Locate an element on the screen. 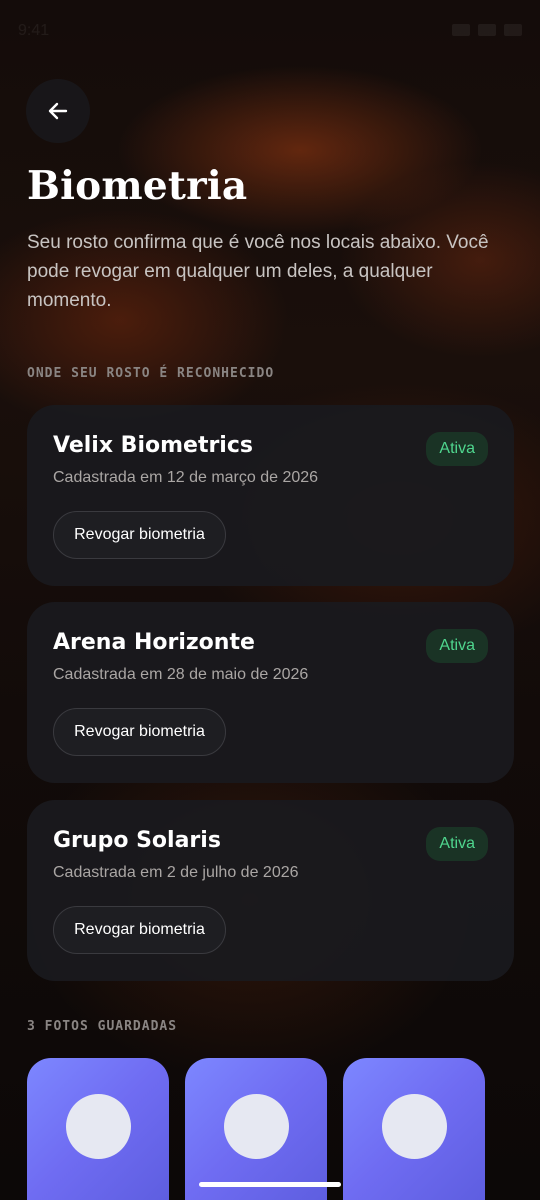 Image resolution: width=540 pixels, height=1200 pixels. status-bar: 9:41 is located at coordinates (270, 32).